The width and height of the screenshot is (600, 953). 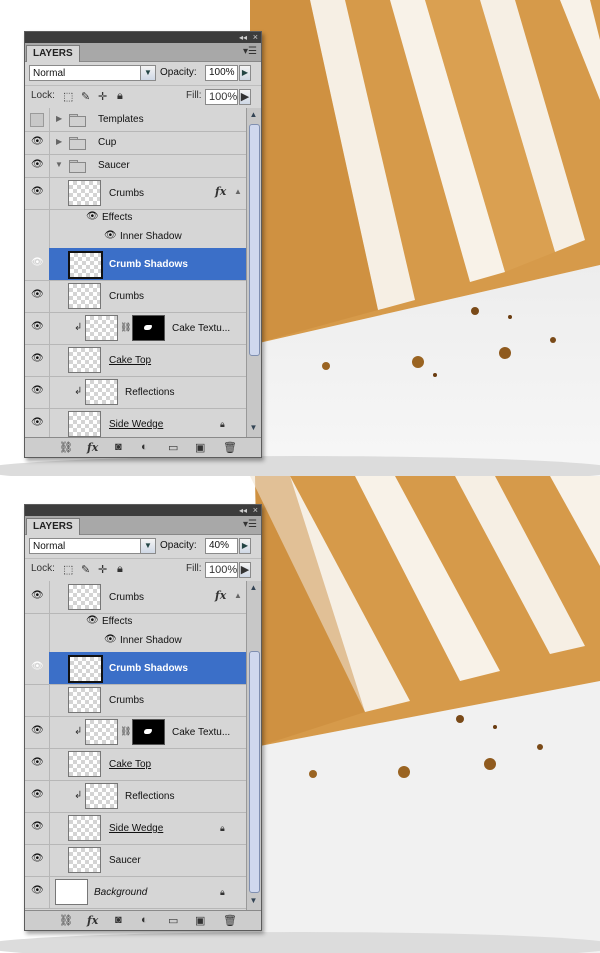 What do you see at coordinates (221, 73) in the screenshot?
I see `opacity-input: 100%` at bounding box center [221, 73].